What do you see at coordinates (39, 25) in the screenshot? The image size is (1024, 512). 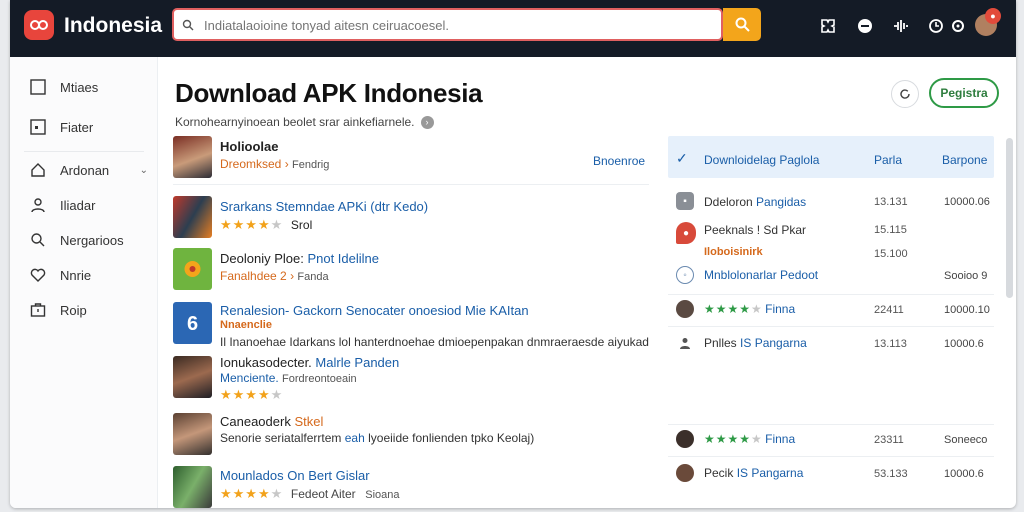 I see `app-logo-icon` at bounding box center [39, 25].